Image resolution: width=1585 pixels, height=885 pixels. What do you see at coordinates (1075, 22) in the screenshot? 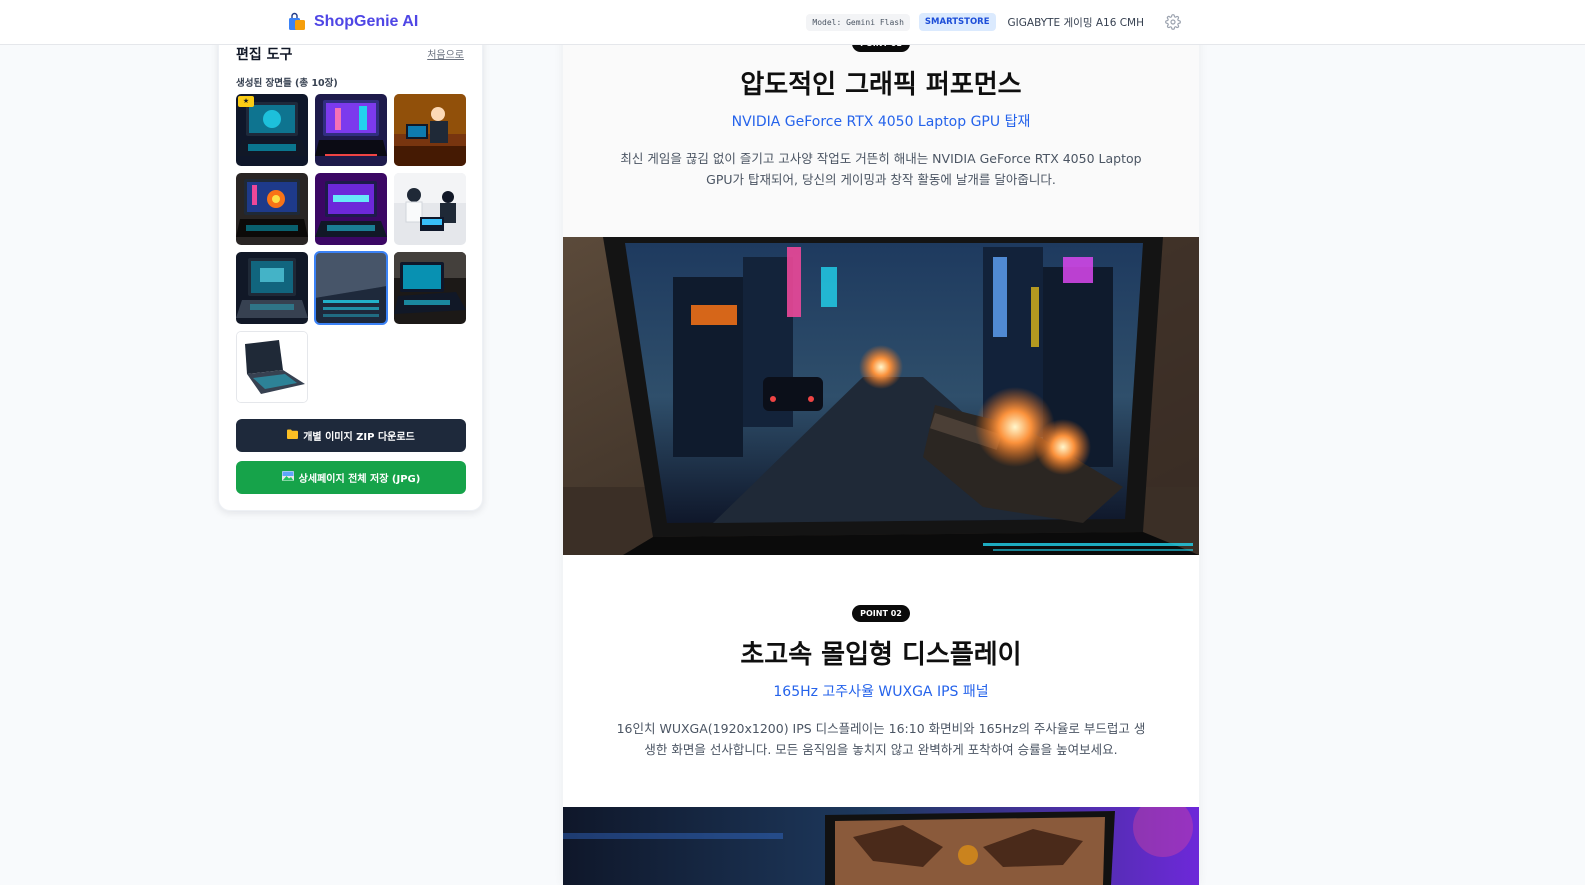
I see `product-name: GIGABYTE 게이밍 A16 CMH` at bounding box center [1075, 22].